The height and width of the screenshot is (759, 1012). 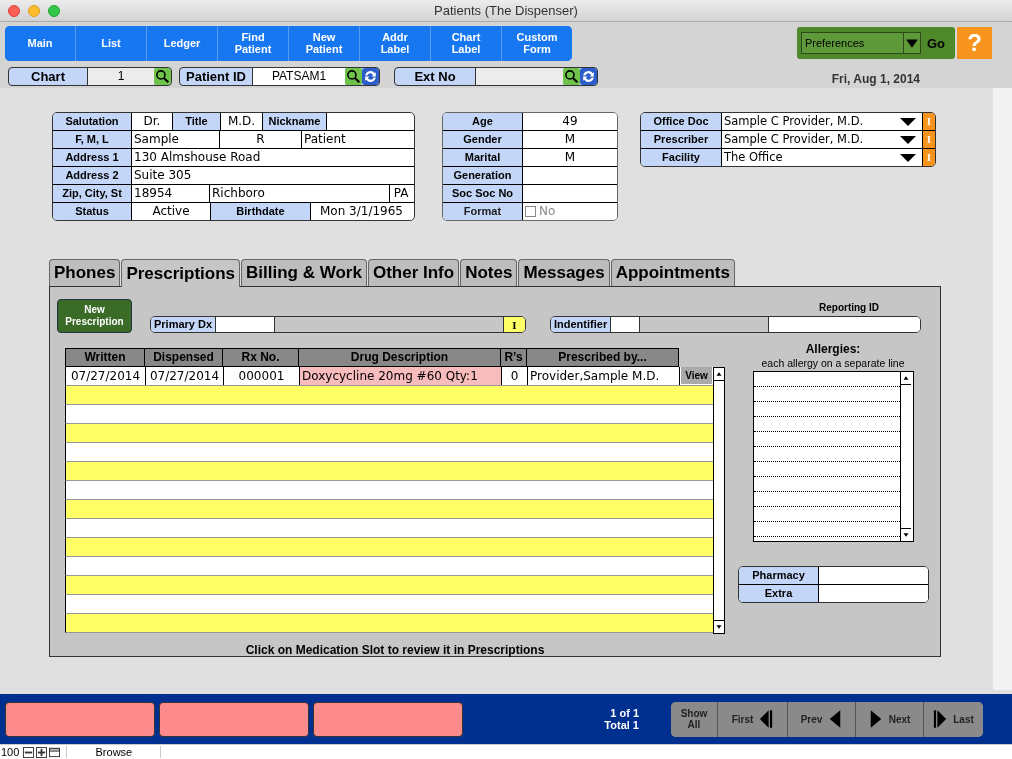 I want to click on tab: Prescriptions, so click(x=181, y=273).